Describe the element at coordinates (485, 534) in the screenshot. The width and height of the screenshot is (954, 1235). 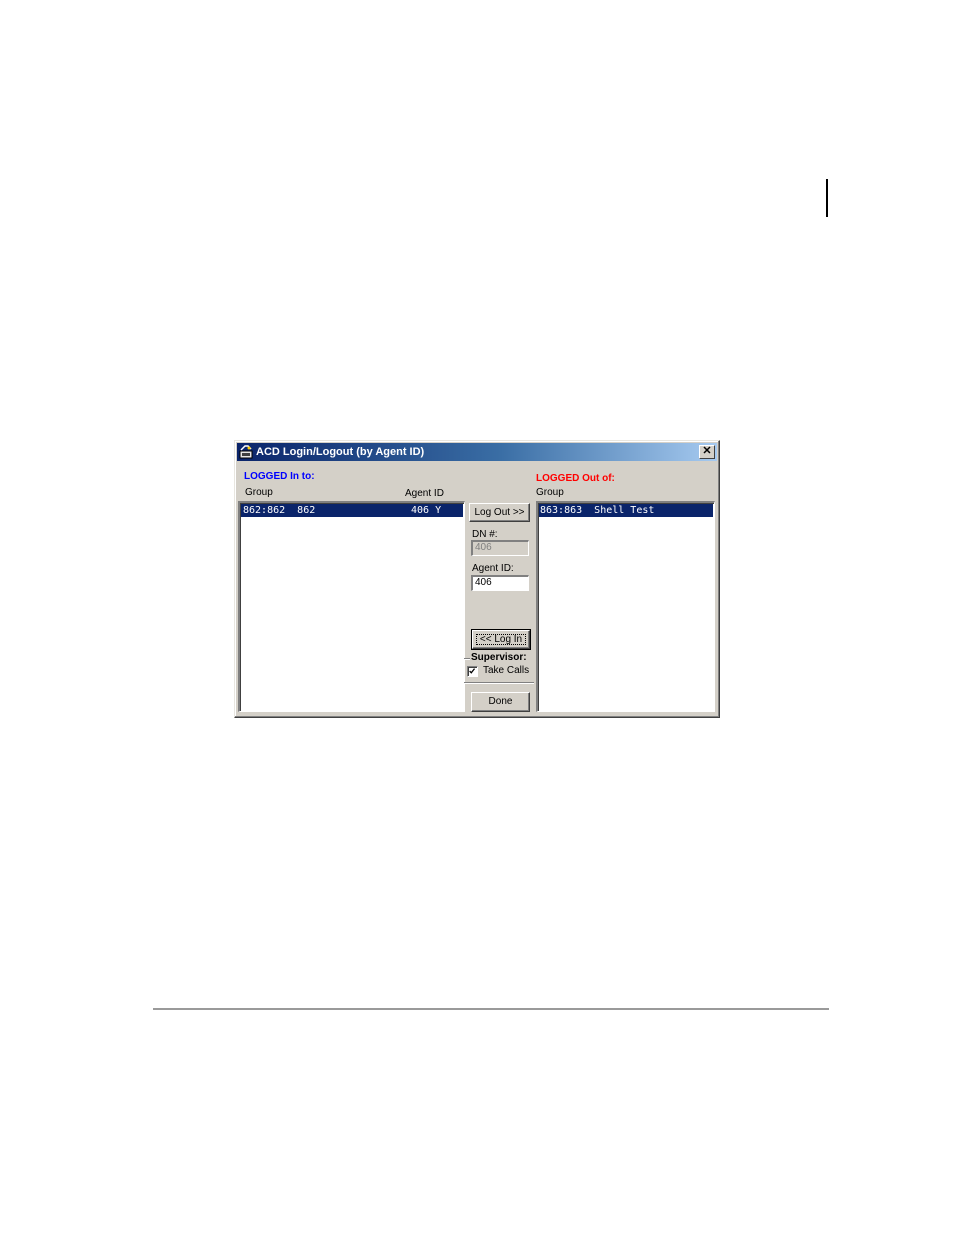
I see `dn-label: DN #:` at that location.